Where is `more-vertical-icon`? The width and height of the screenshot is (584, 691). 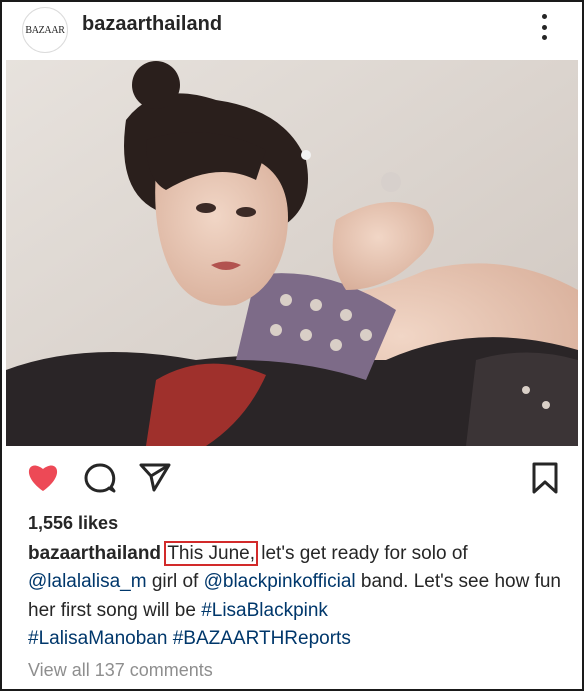
more-vertical-icon is located at coordinates (544, 27).